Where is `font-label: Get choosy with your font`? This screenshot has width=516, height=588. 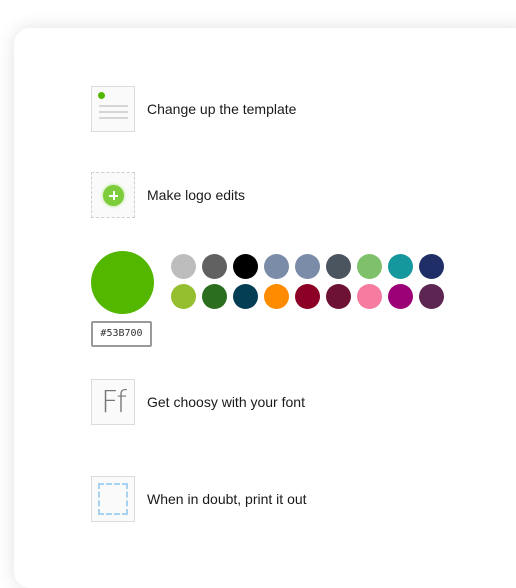
font-label: Get choosy with your font is located at coordinates (226, 402).